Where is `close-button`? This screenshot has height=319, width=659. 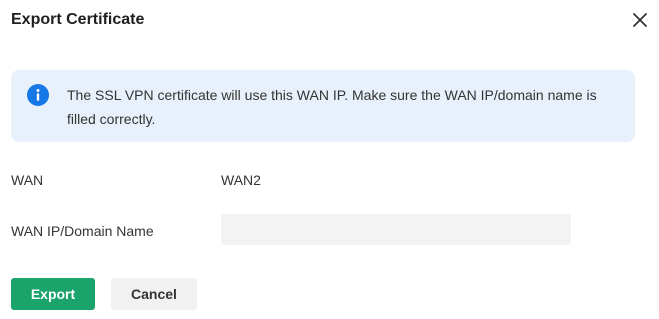 close-button is located at coordinates (640, 20).